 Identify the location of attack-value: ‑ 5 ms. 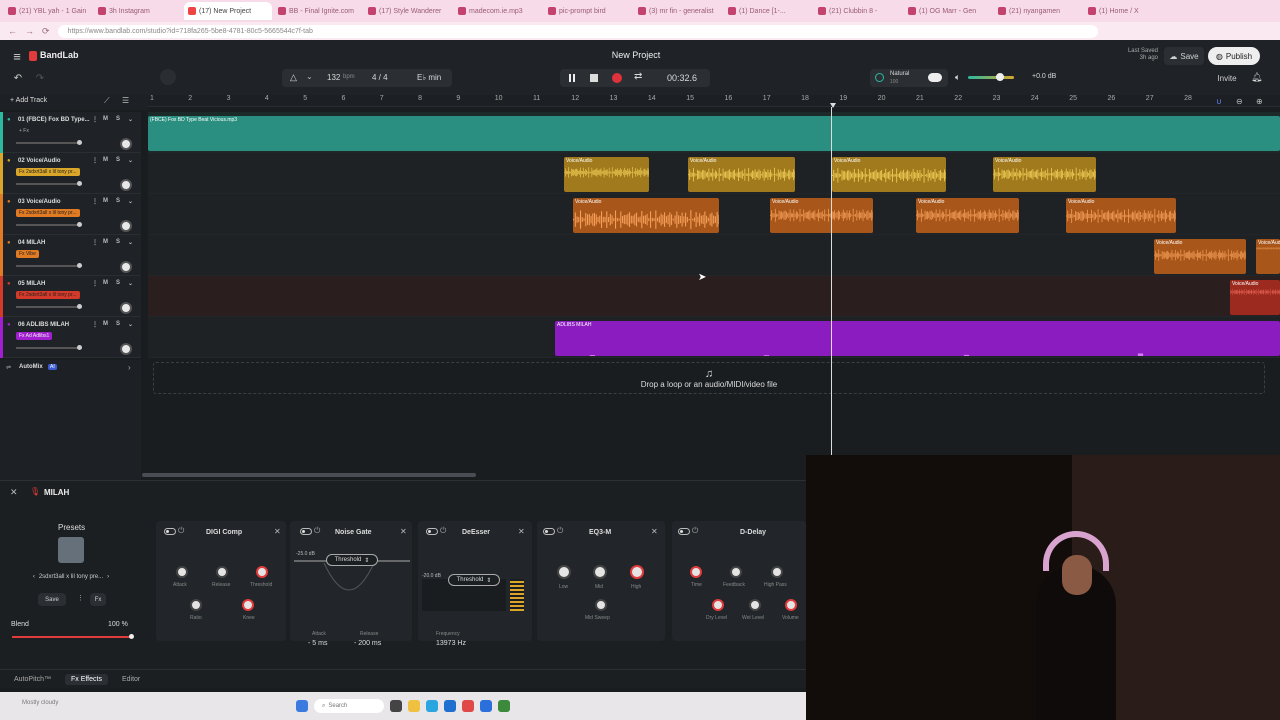
(317, 643).